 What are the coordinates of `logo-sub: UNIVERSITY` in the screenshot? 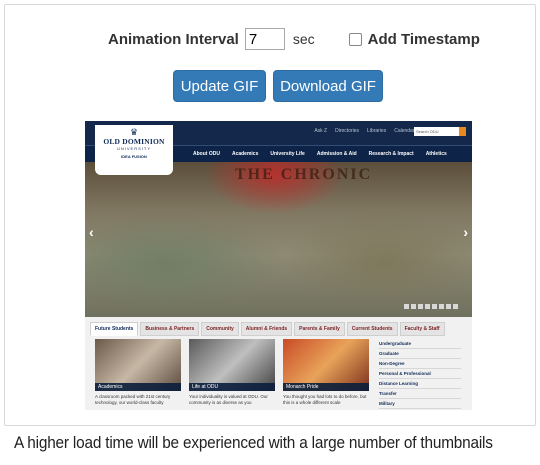 It's located at (133, 148).